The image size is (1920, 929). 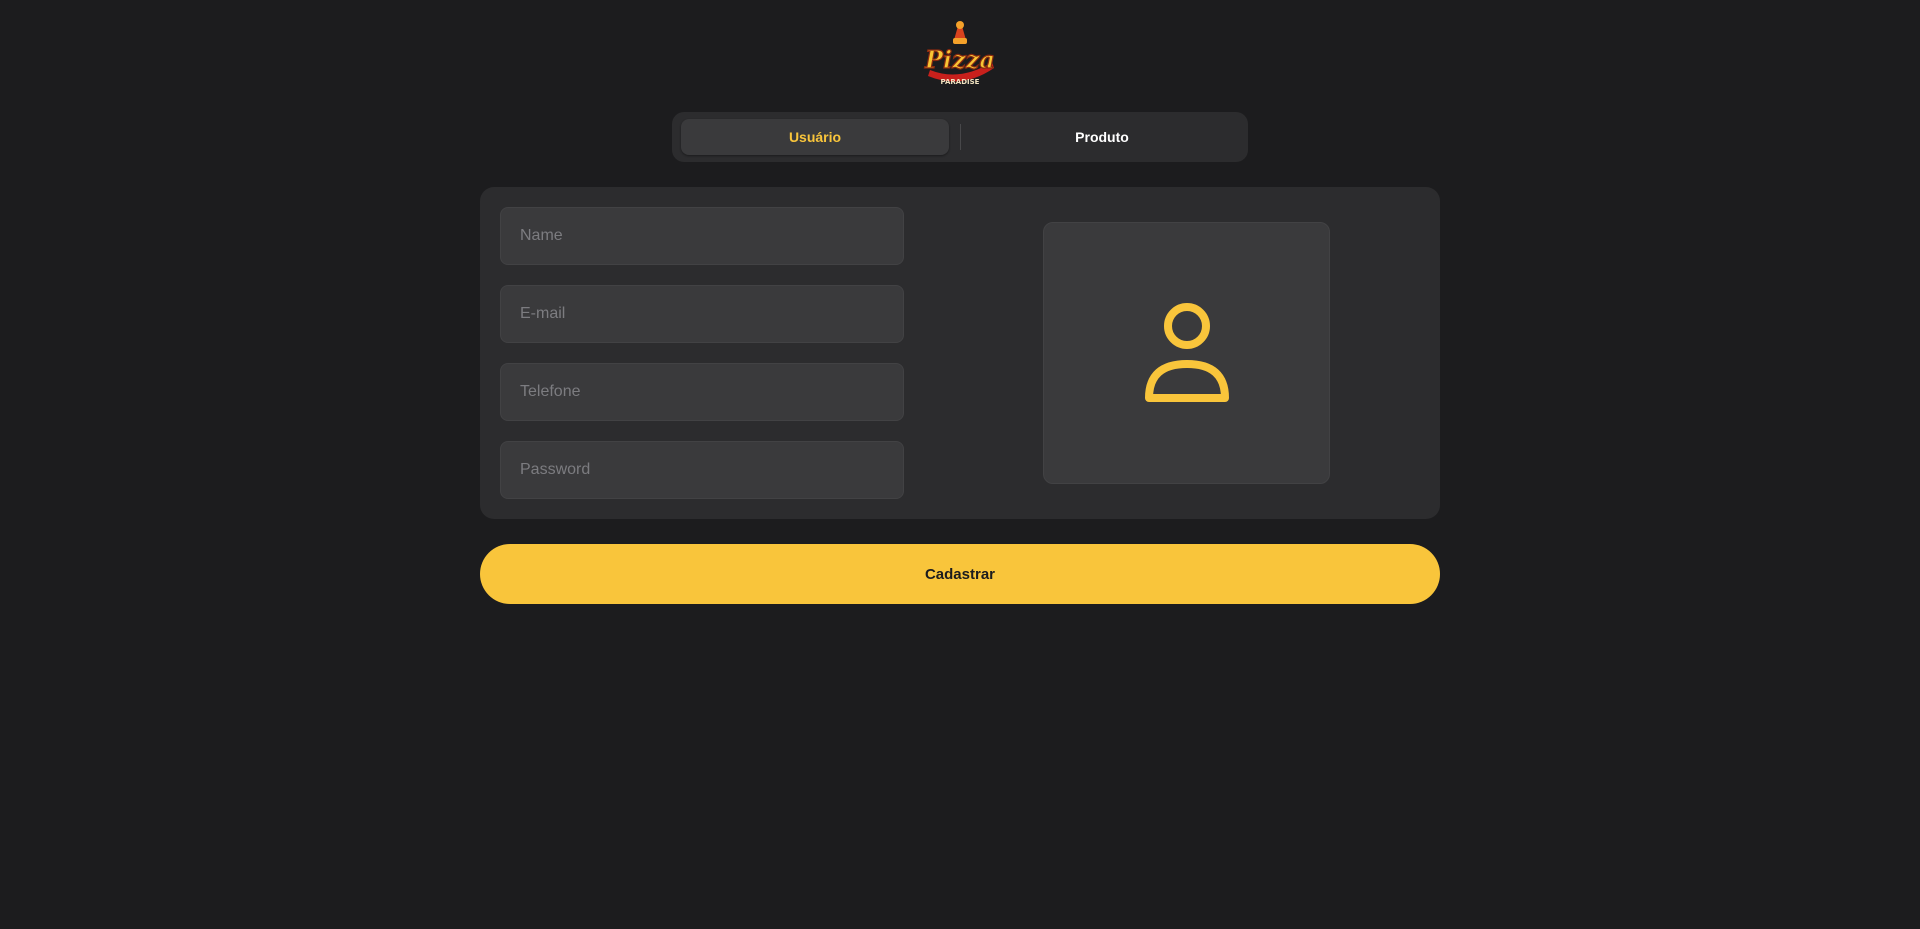 I want to click on phone-input, so click(x=702, y=392).